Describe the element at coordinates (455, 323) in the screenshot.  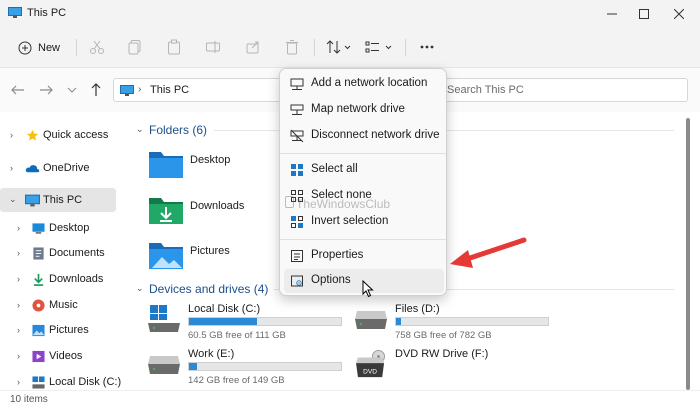
I see `drive-d: Files (D:) 758 GB free of 782 GB` at that location.